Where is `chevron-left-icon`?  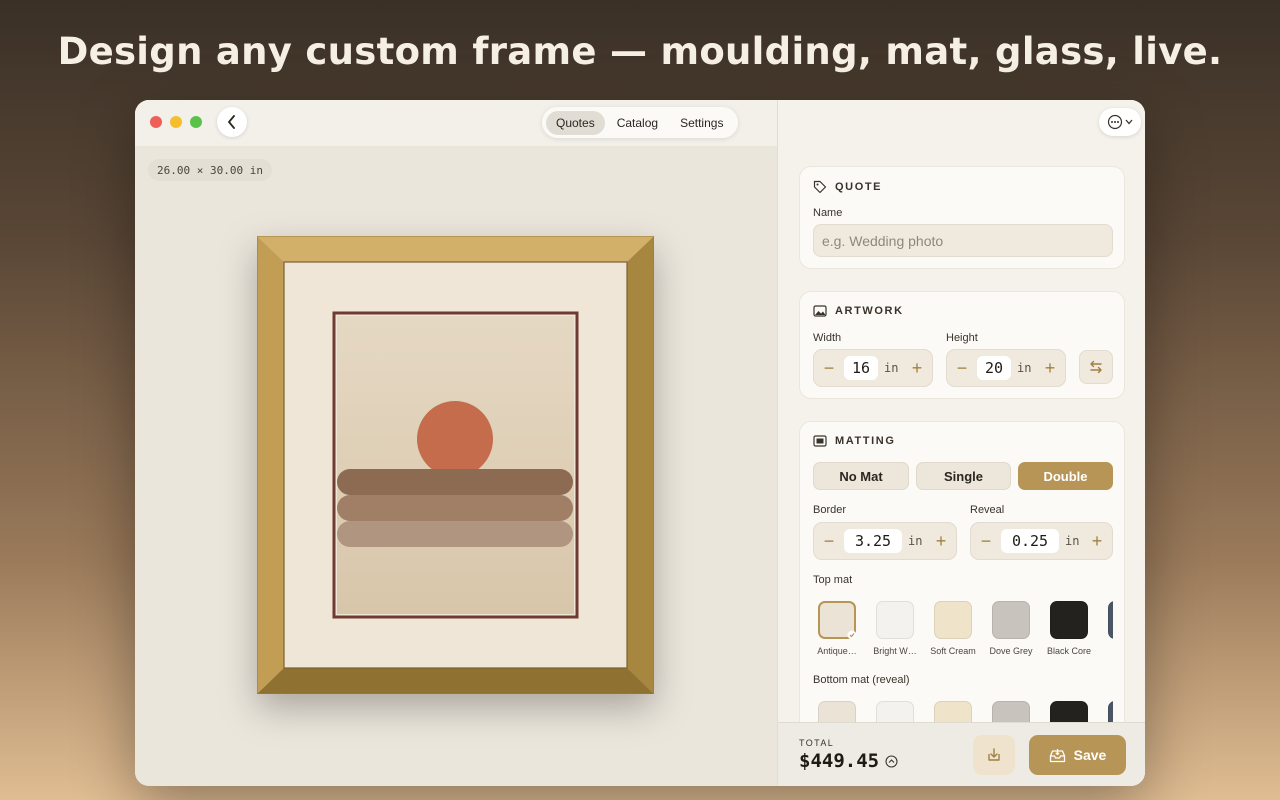
chevron-left-icon is located at coordinates (231, 122).